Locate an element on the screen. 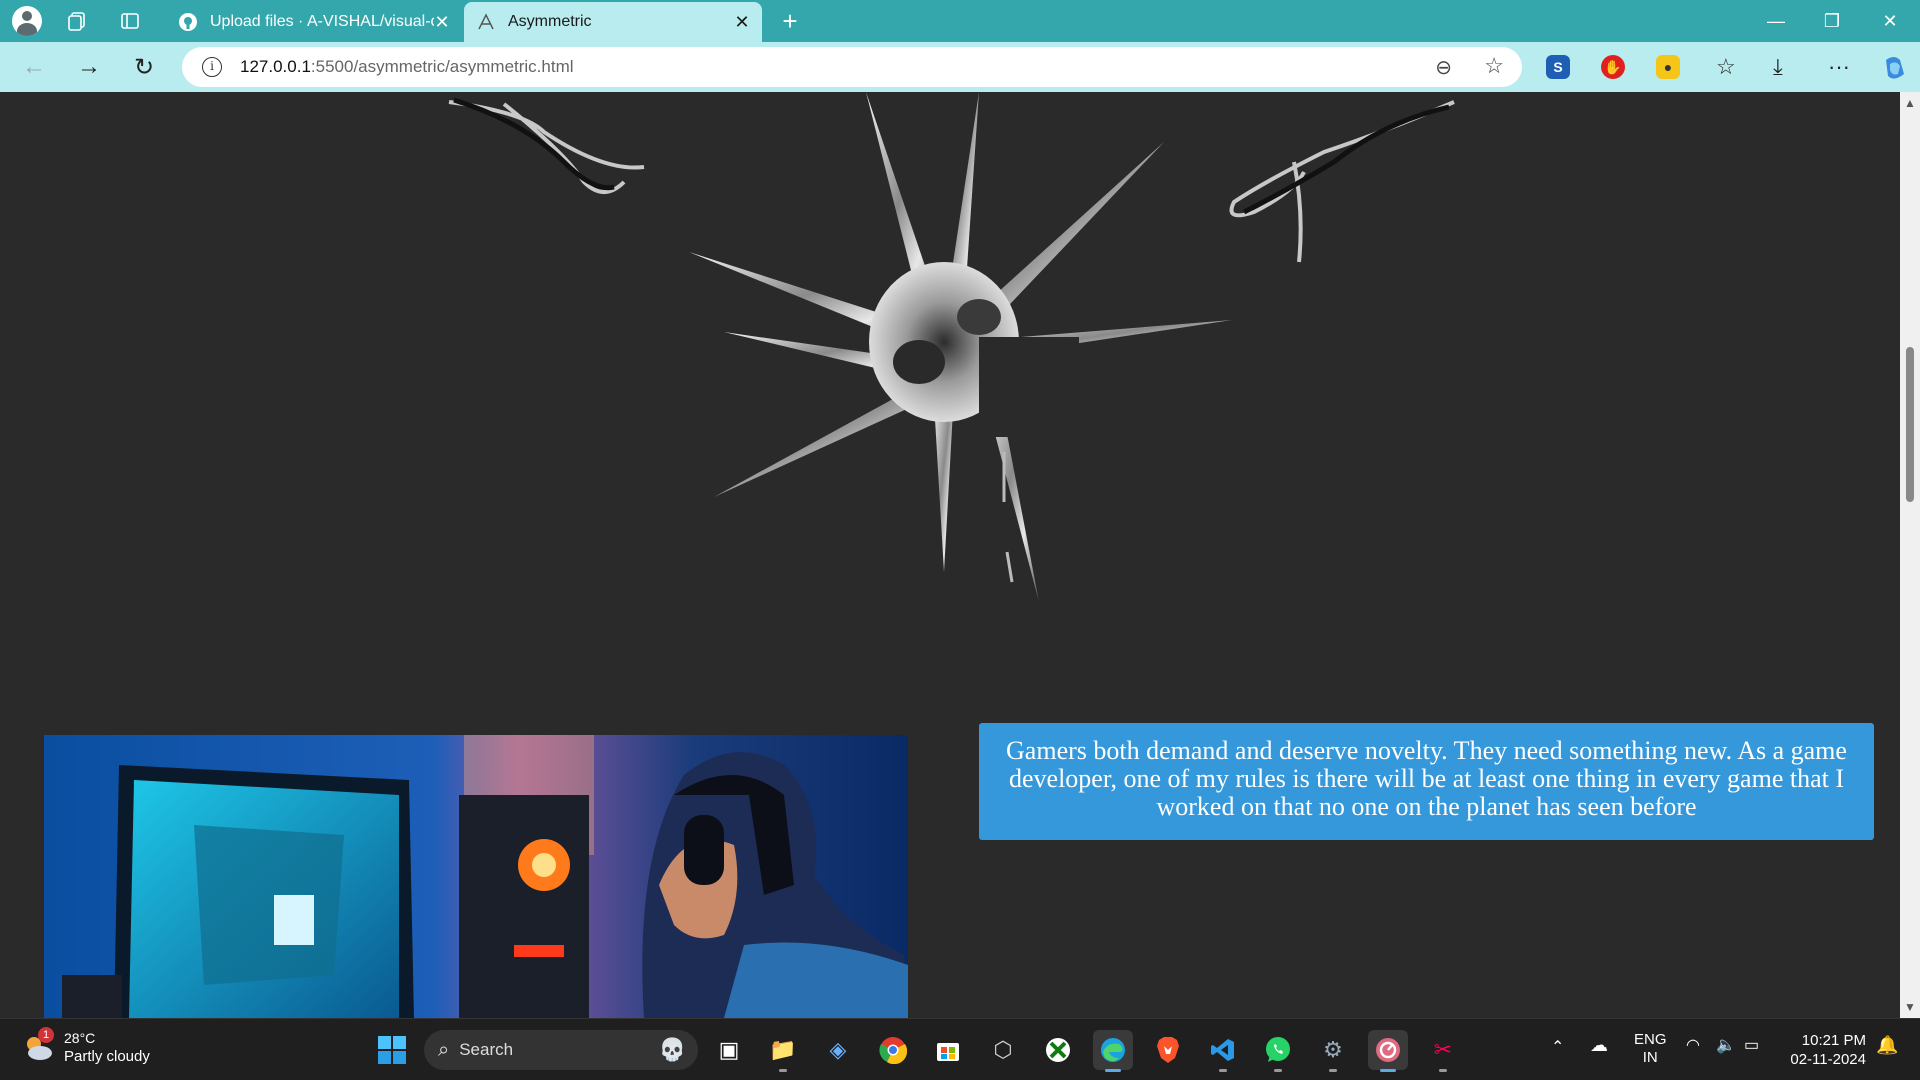 Image resolution: width=1920 pixels, height=1080 pixels. weather-condition: Partly cloudy is located at coordinates (107, 1056).